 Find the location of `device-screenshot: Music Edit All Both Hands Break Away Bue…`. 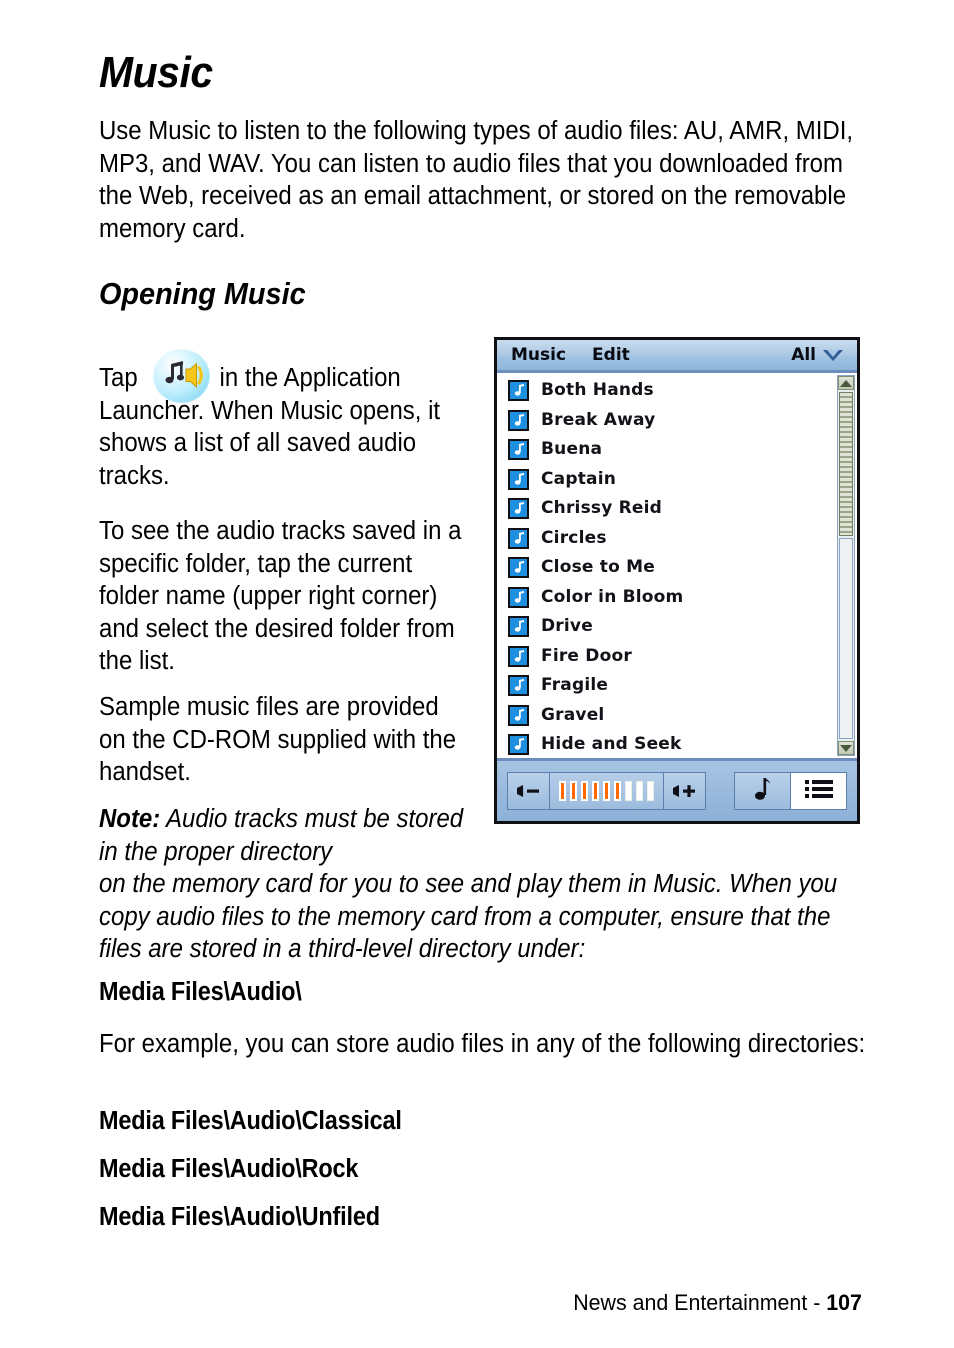

device-screenshot: Music Edit All Both Hands Break Away Bue… is located at coordinates (677, 580).